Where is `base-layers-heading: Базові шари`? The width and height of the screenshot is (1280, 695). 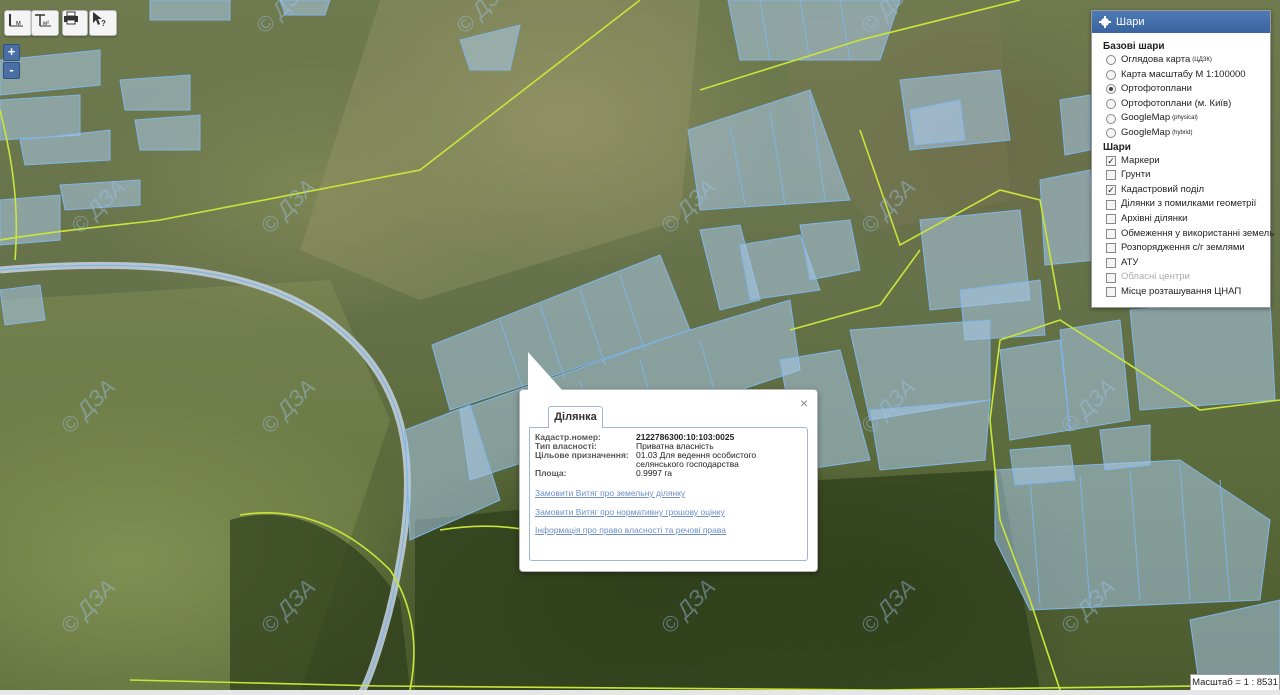
base-layers-heading: Базові шари is located at coordinates (1134, 46).